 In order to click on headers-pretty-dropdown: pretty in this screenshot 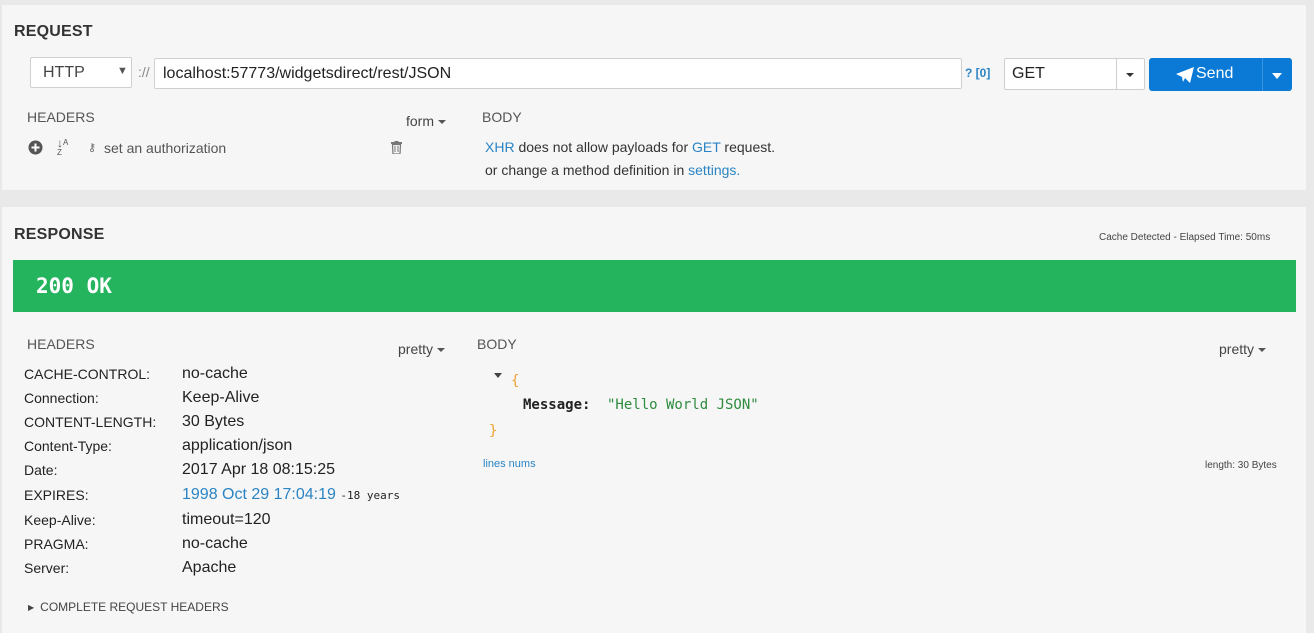, I will do `click(422, 349)`.